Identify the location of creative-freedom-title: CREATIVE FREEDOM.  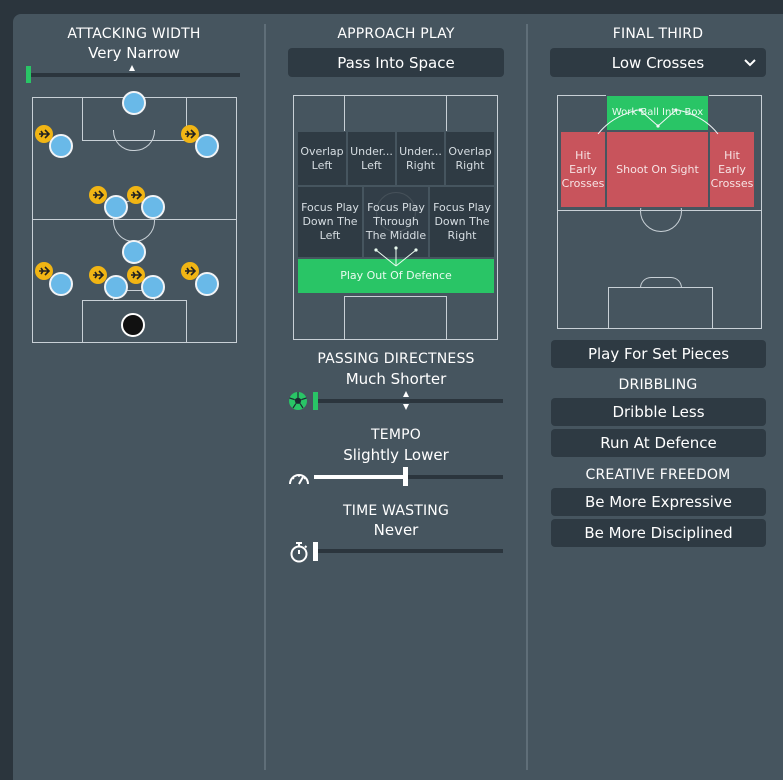
(658, 475).